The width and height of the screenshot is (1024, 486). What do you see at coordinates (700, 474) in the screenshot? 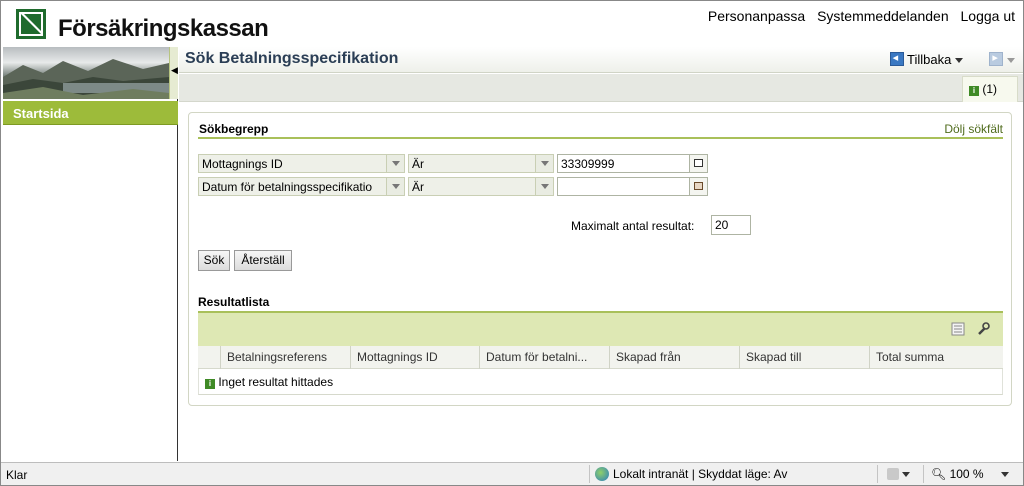
I see `security-zone-text: Lokalt intranät | Skyddat läge: Av` at bounding box center [700, 474].